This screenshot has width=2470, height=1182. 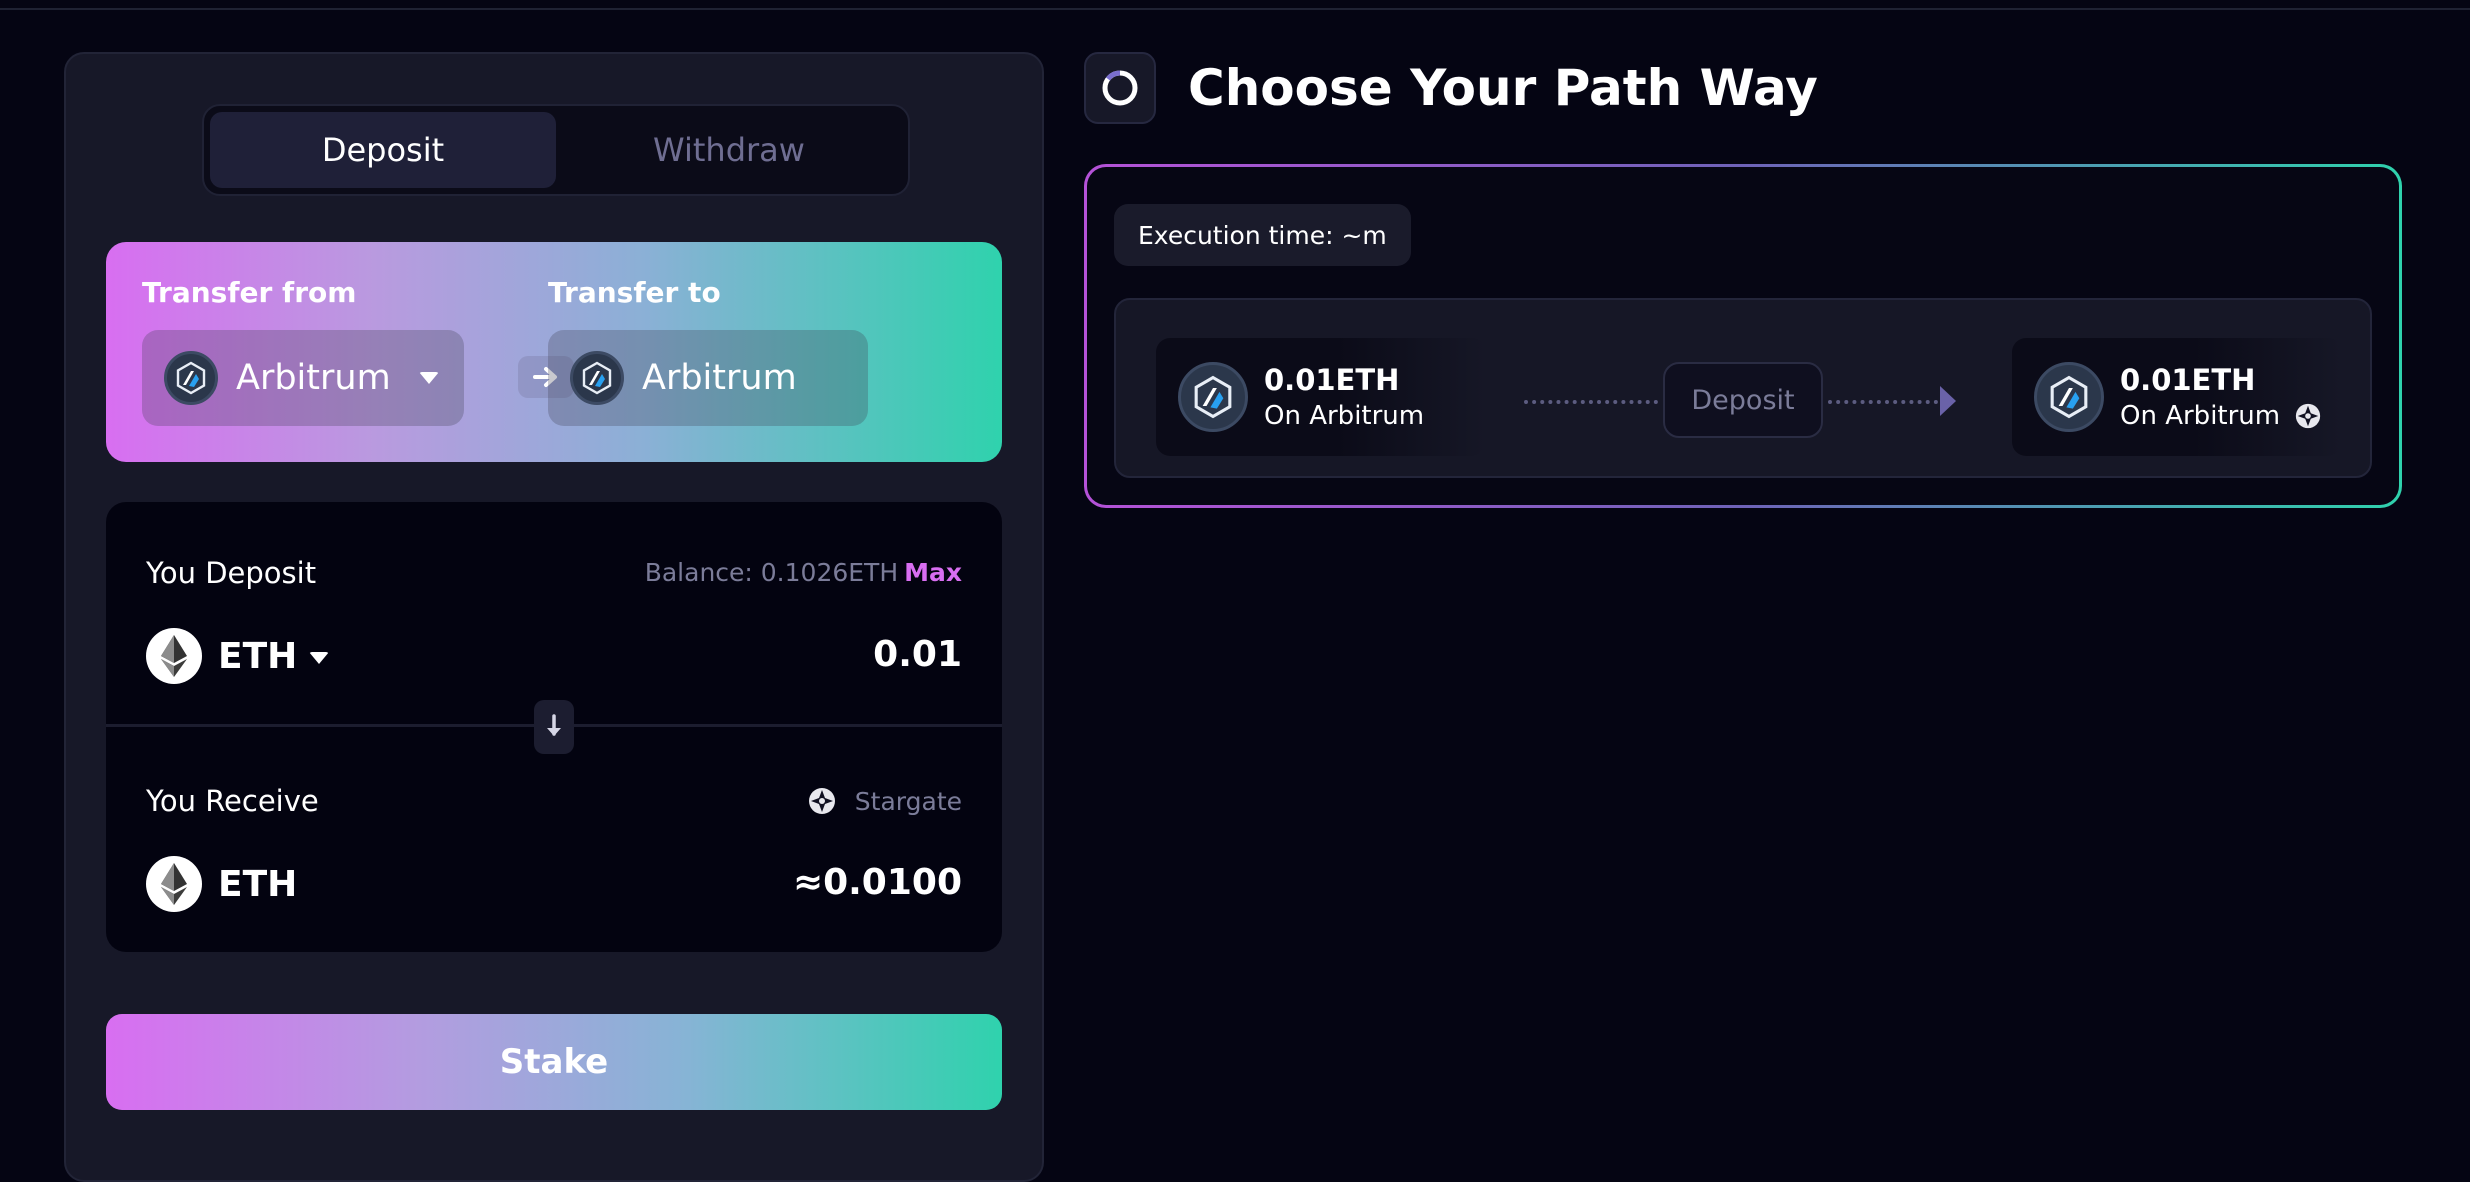 I want to click on tab-deposit: Deposit, so click(x=383, y=150).